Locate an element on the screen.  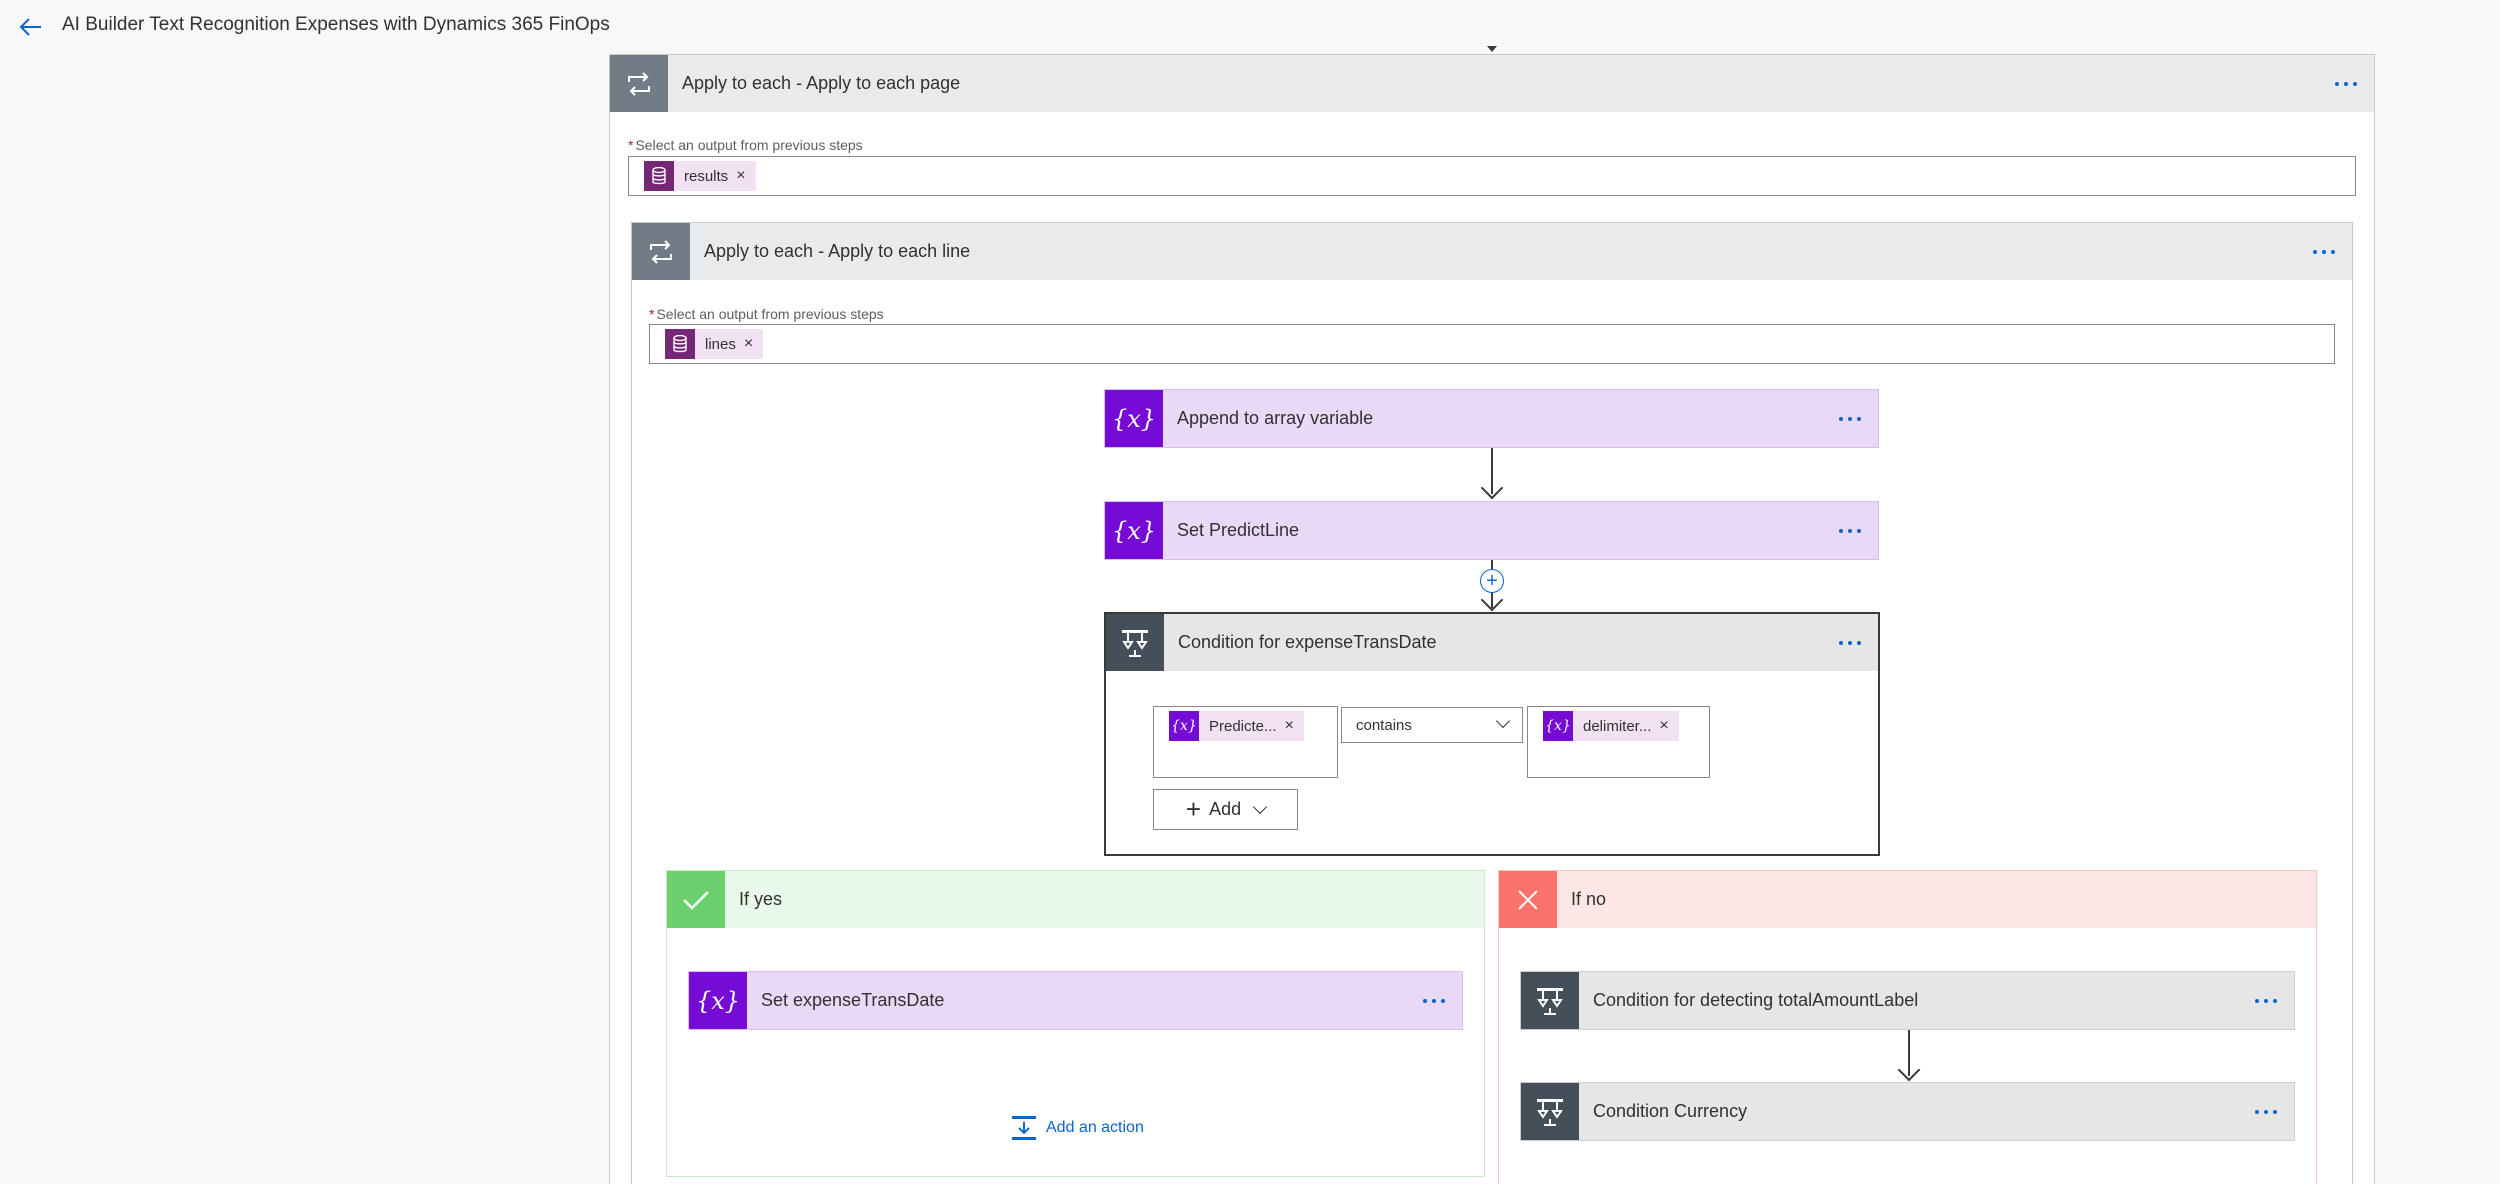
append-to-array-header: {x} Append to array variable is located at coordinates (1491, 418).